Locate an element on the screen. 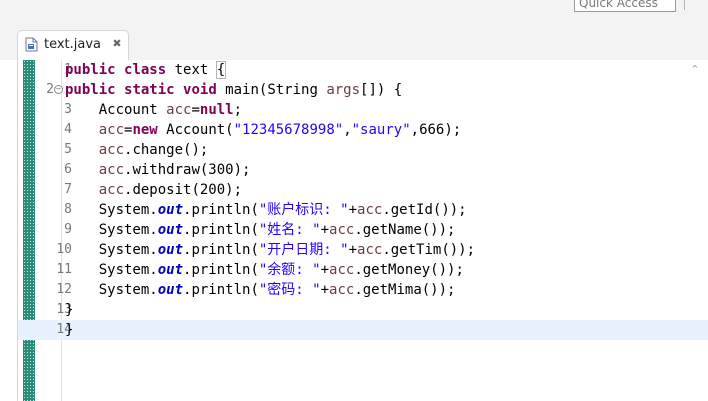 The height and width of the screenshot is (401, 708). code-line: 3 Account acc=null; is located at coordinates (363, 110).